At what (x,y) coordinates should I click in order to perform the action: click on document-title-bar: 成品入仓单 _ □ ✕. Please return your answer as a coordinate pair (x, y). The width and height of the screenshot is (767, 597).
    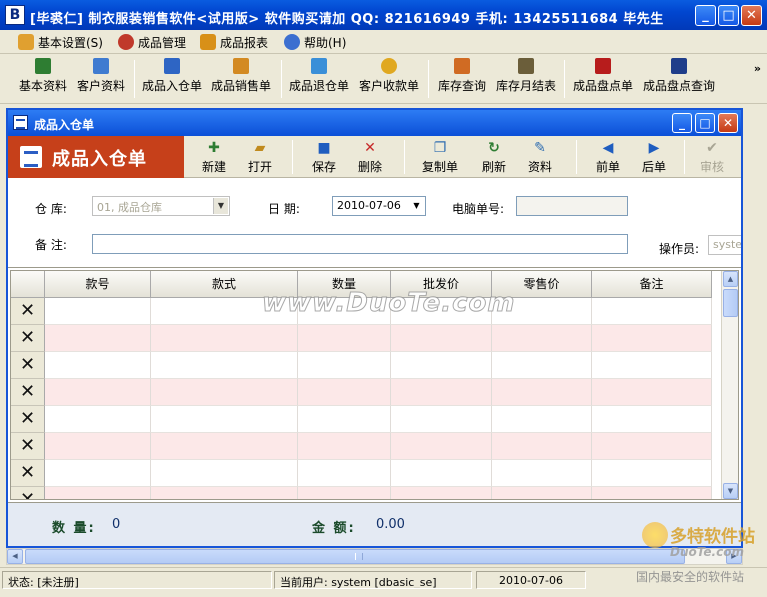
    Looking at the image, I should click on (374, 123).